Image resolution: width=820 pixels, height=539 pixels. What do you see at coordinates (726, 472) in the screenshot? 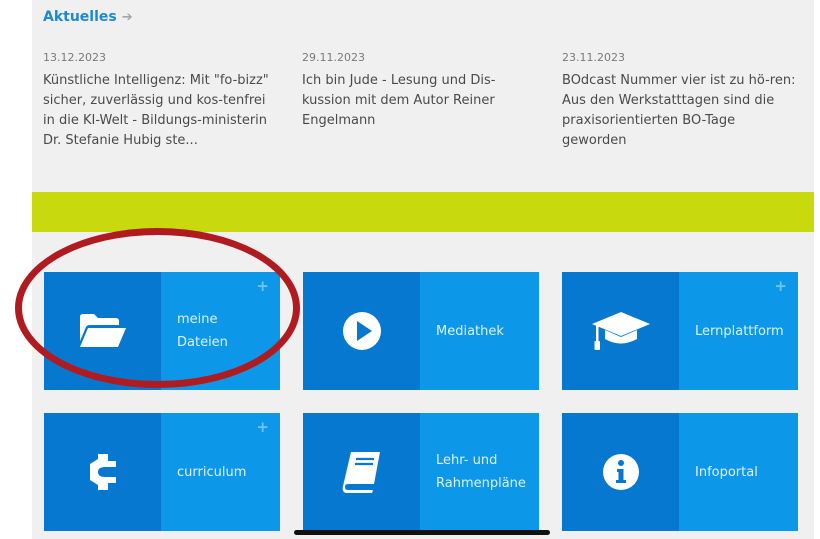
I see `tile-label: Infoportal` at bounding box center [726, 472].